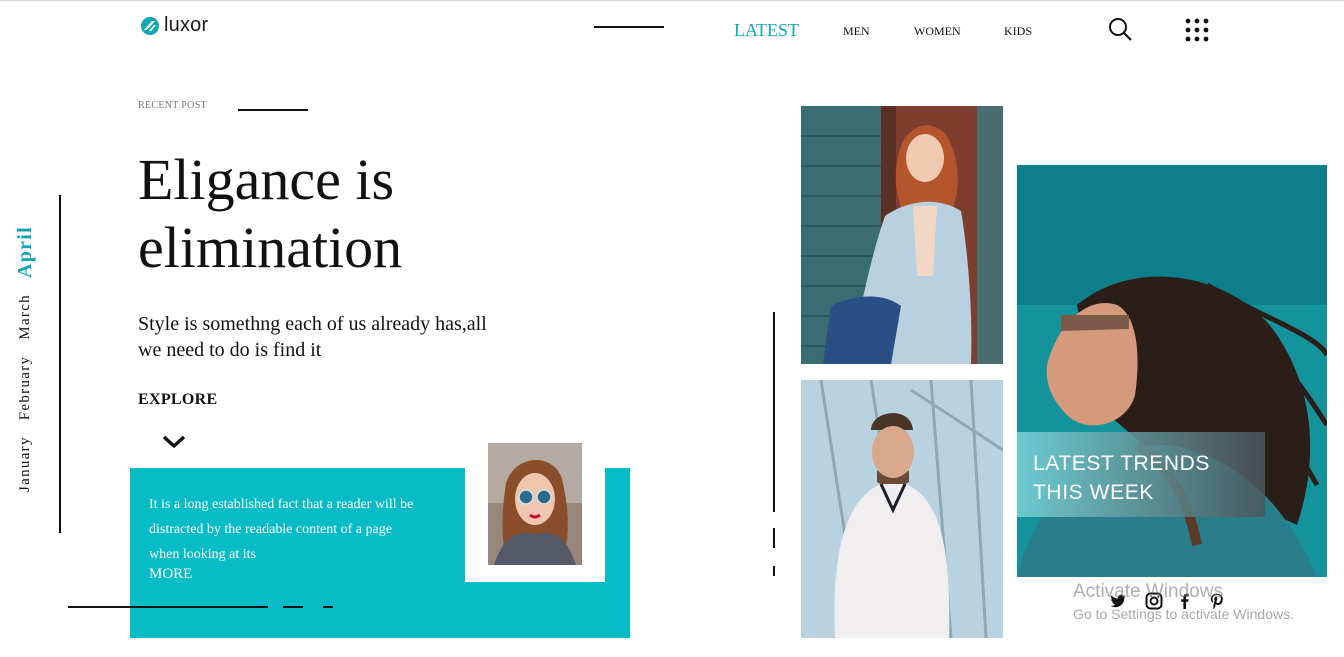  What do you see at coordinates (25, 252) in the screenshot?
I see `month-april: April` at bounding box center [25, 252].